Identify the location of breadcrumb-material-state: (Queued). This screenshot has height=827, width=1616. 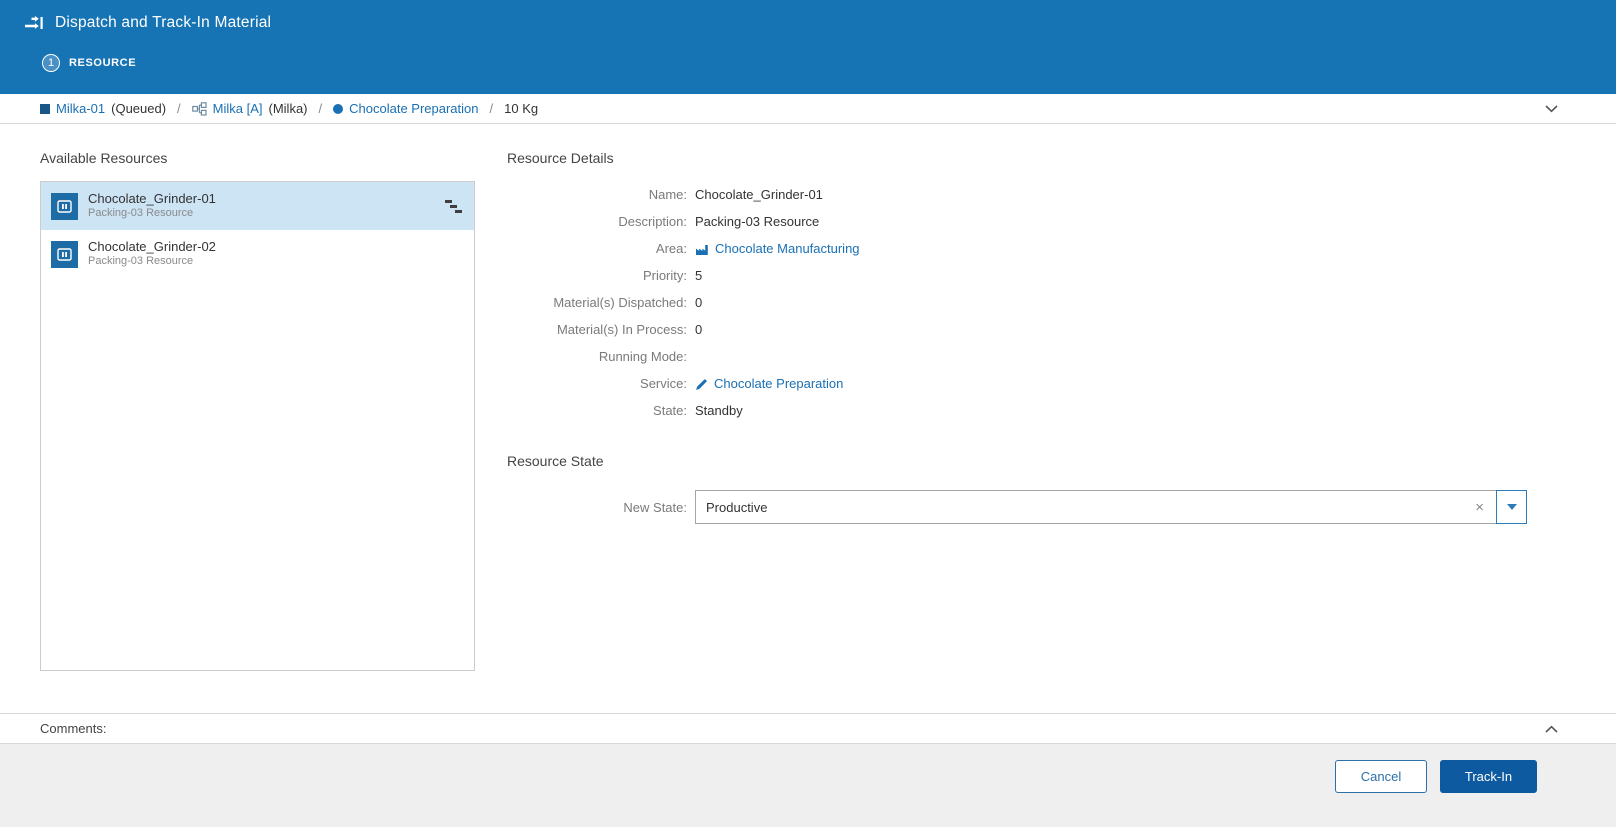
(139, 108).